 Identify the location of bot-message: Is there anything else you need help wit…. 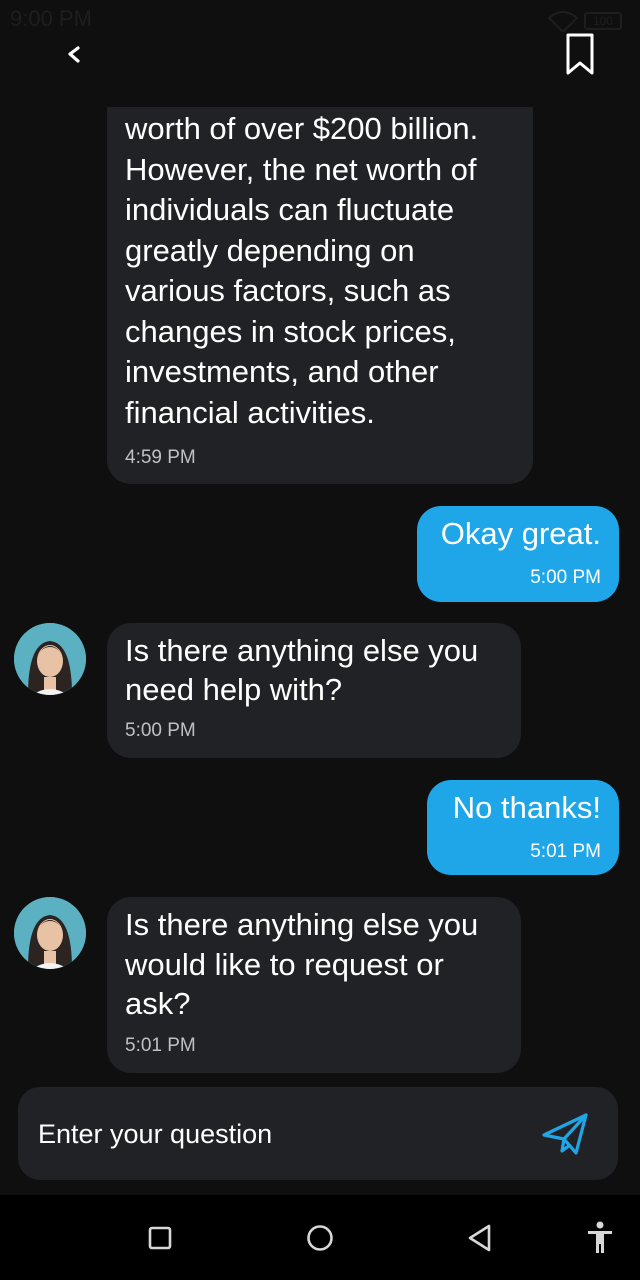
(314, 690).